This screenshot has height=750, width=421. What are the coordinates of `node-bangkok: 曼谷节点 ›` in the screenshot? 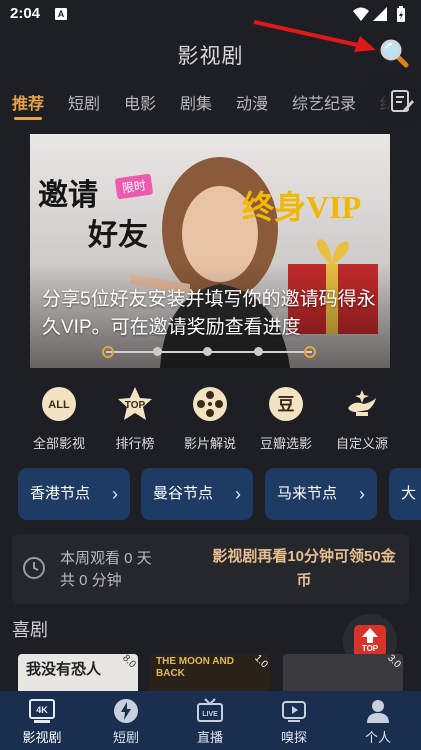 It's located at (197, 494).